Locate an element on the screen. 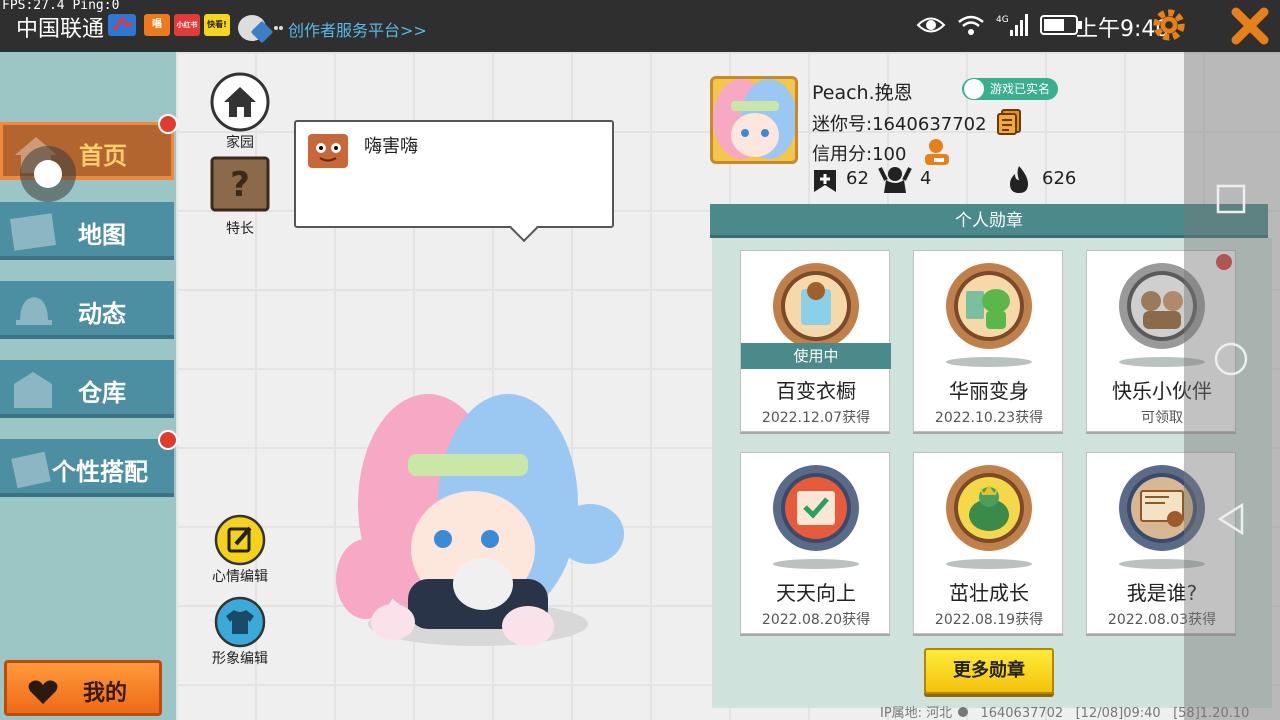  medal-date: 2022.10.23获得 is located at coordinates (989, 418).